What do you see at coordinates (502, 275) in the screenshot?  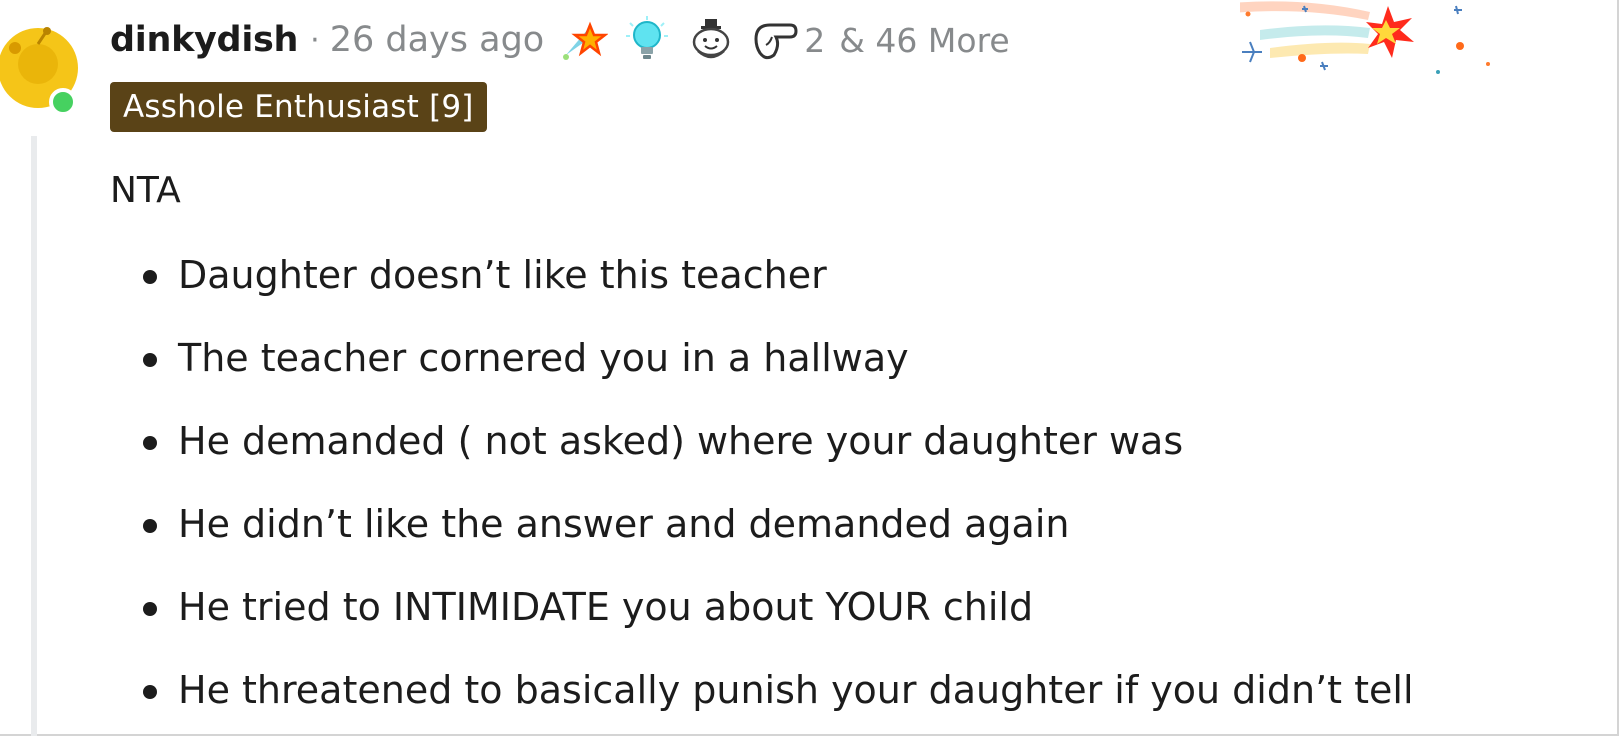 I see `list-item-text: Daughter doesn’t like this teacher` at bounding box center [502, 275].